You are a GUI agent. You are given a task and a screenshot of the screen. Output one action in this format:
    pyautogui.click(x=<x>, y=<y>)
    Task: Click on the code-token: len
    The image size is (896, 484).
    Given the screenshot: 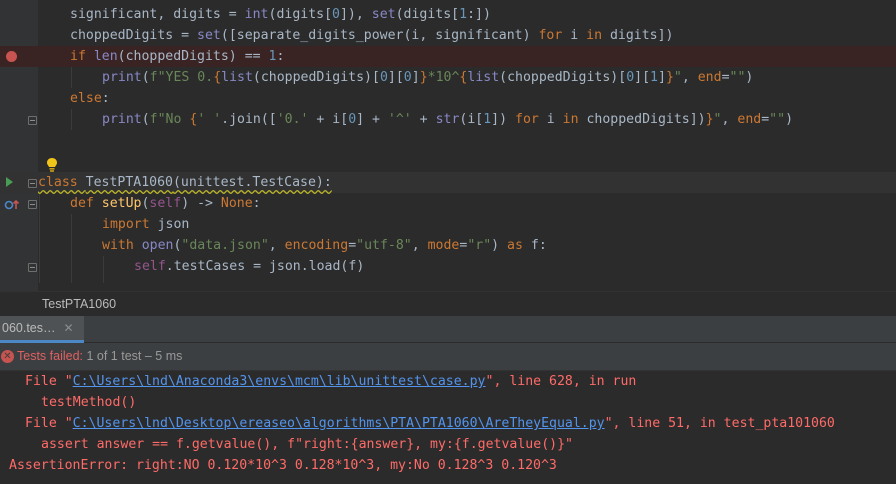 What is the action you would take?
    pyautogui.click(x=105, y=56)
    